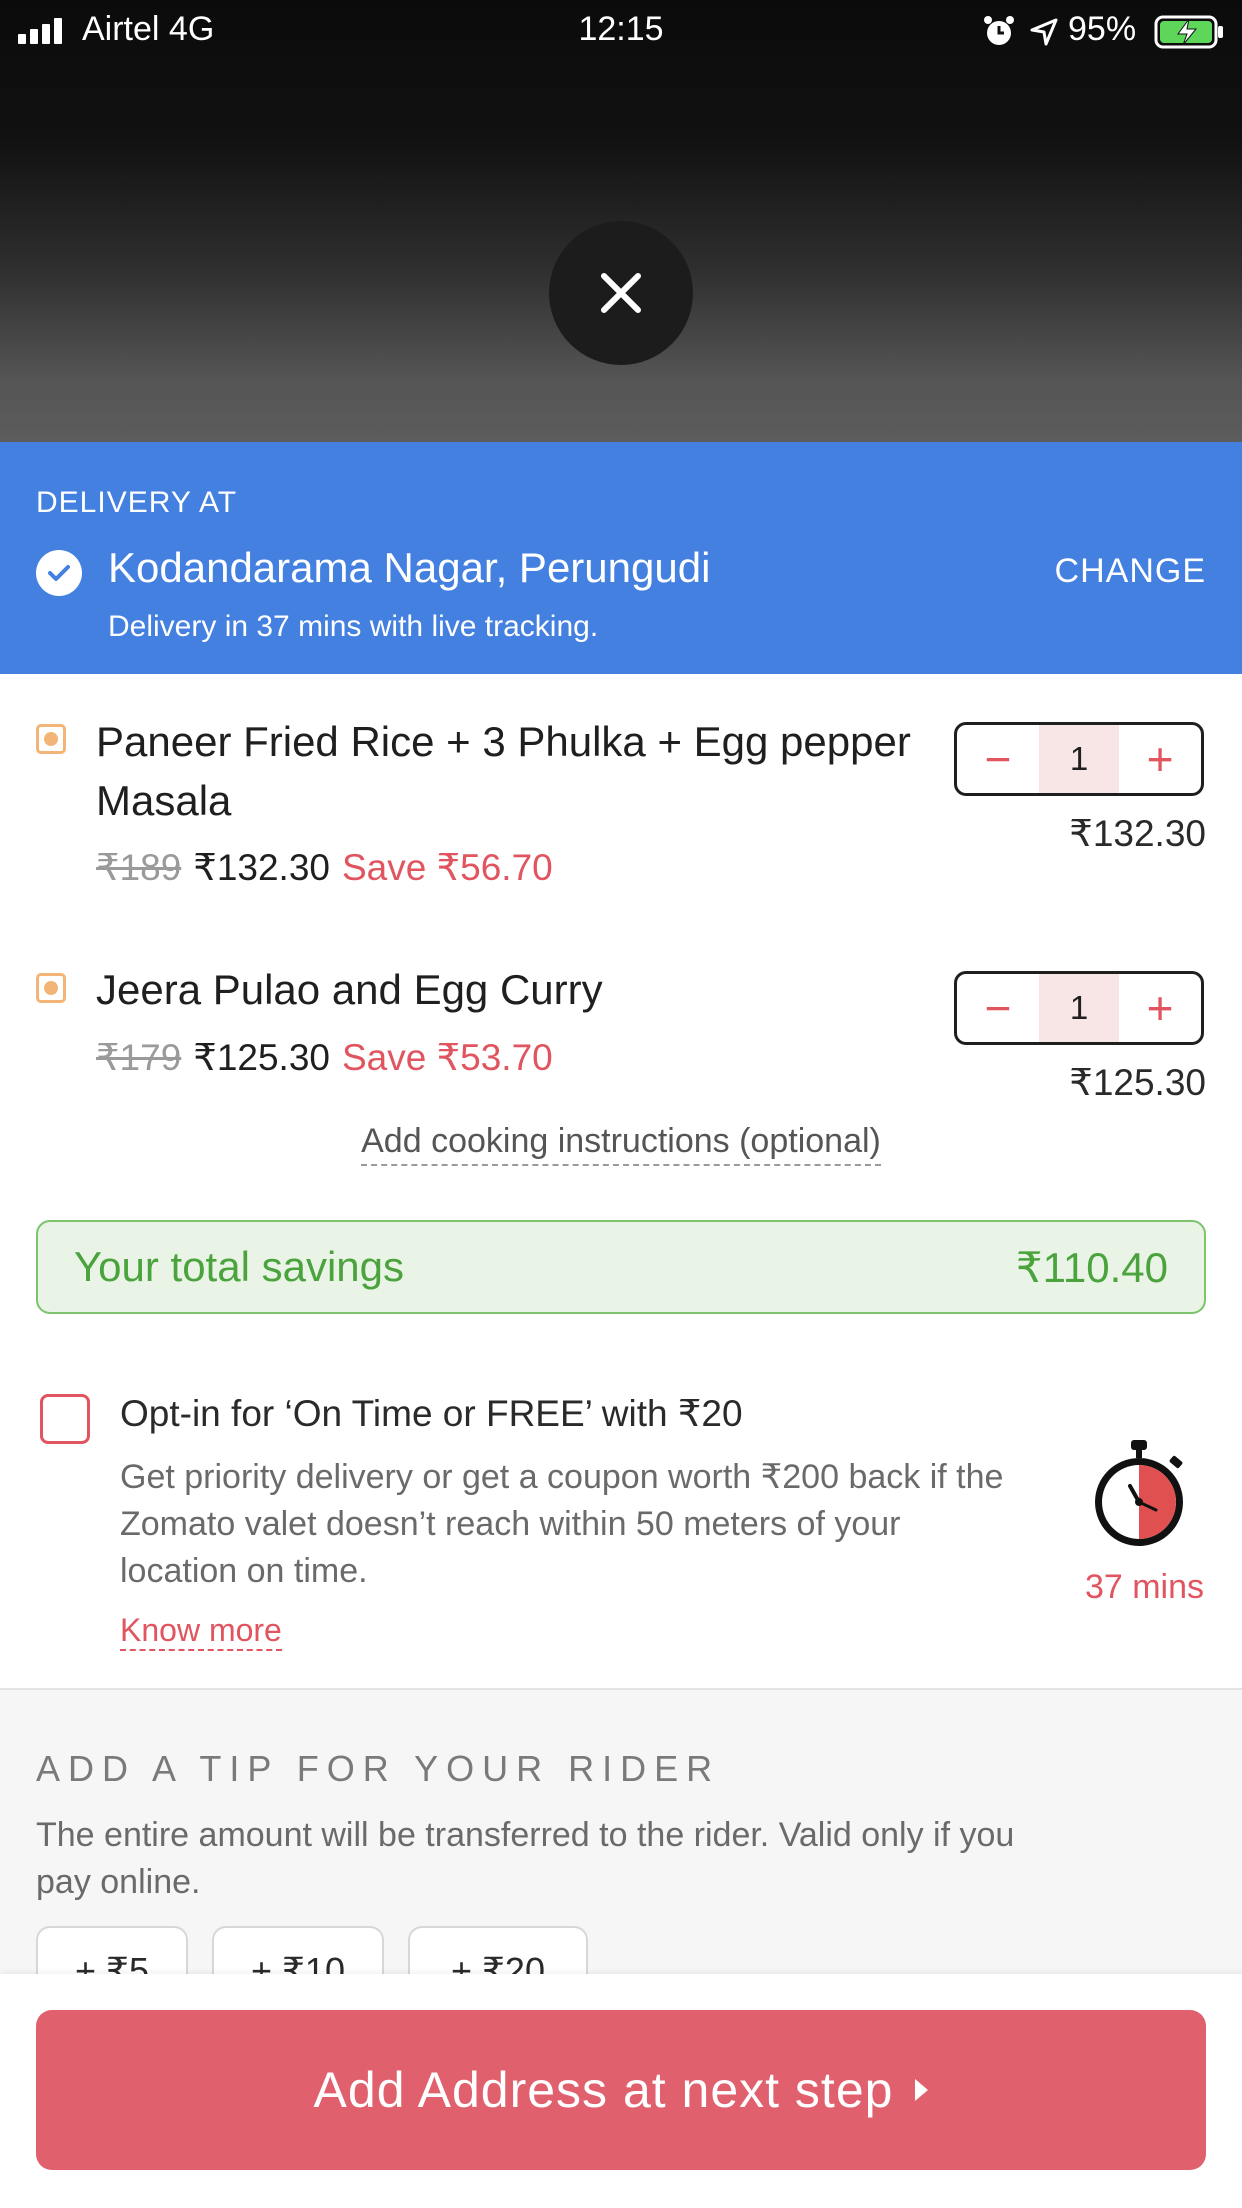 This screenshot has width=1242, height=2208. I want to click on close-button, so click(621, 293).